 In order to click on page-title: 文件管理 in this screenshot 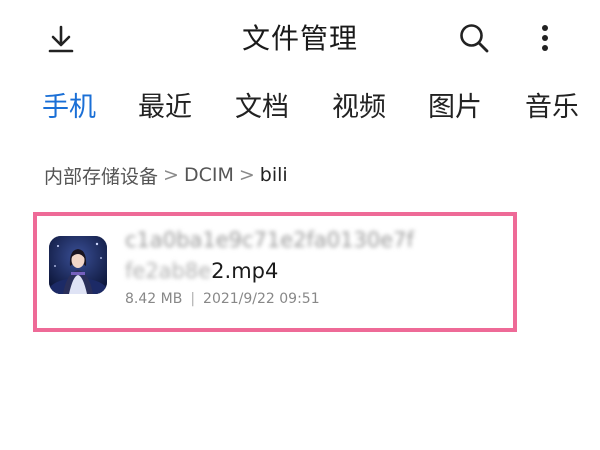, I will do `click(299, 38)`.